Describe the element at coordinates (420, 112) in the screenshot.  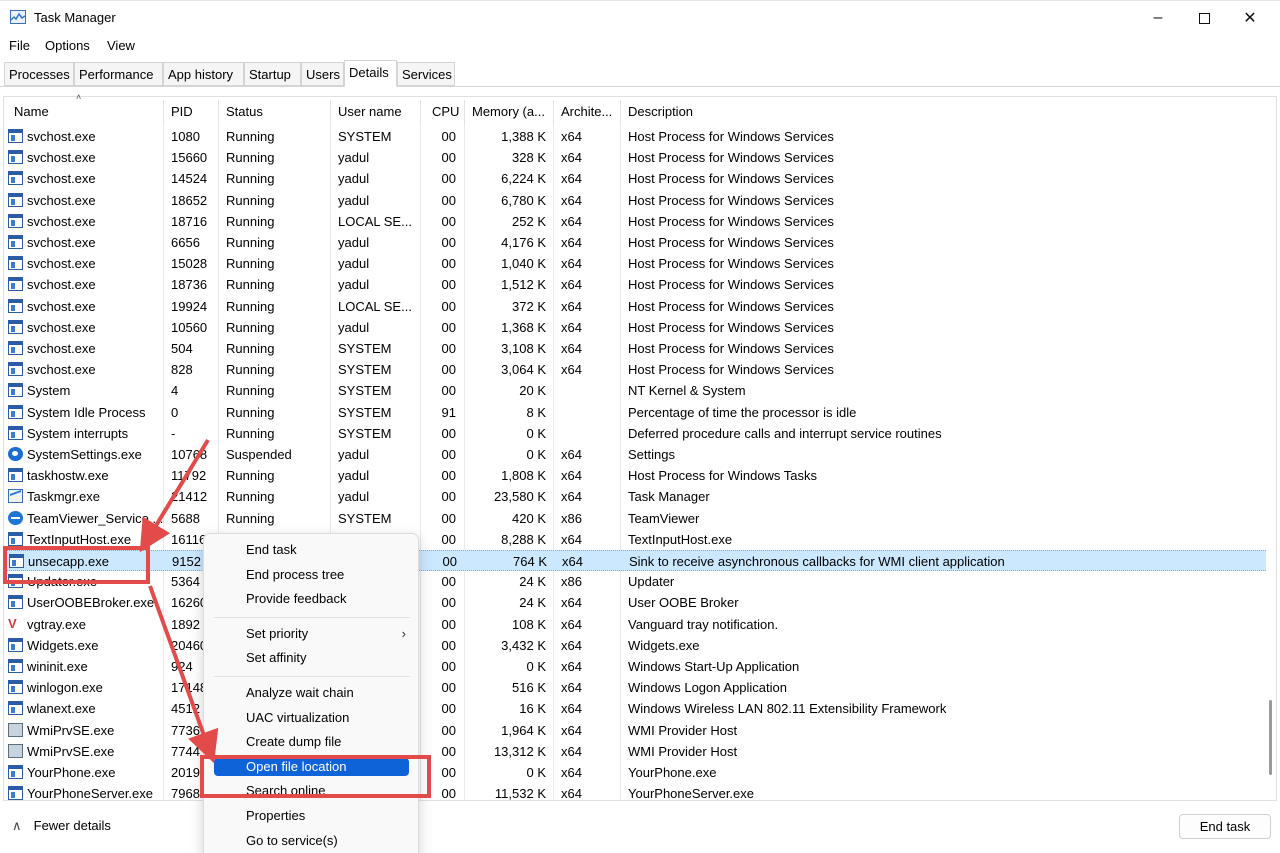
I see `column-separator` at that location.